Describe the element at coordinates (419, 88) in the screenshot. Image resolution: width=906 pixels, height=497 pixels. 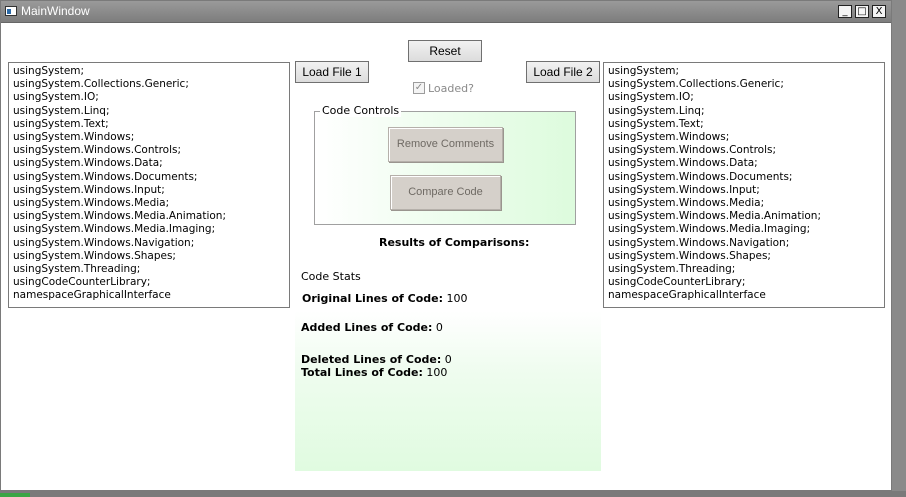
I see `loaded-checkbox: ✓` at that location.